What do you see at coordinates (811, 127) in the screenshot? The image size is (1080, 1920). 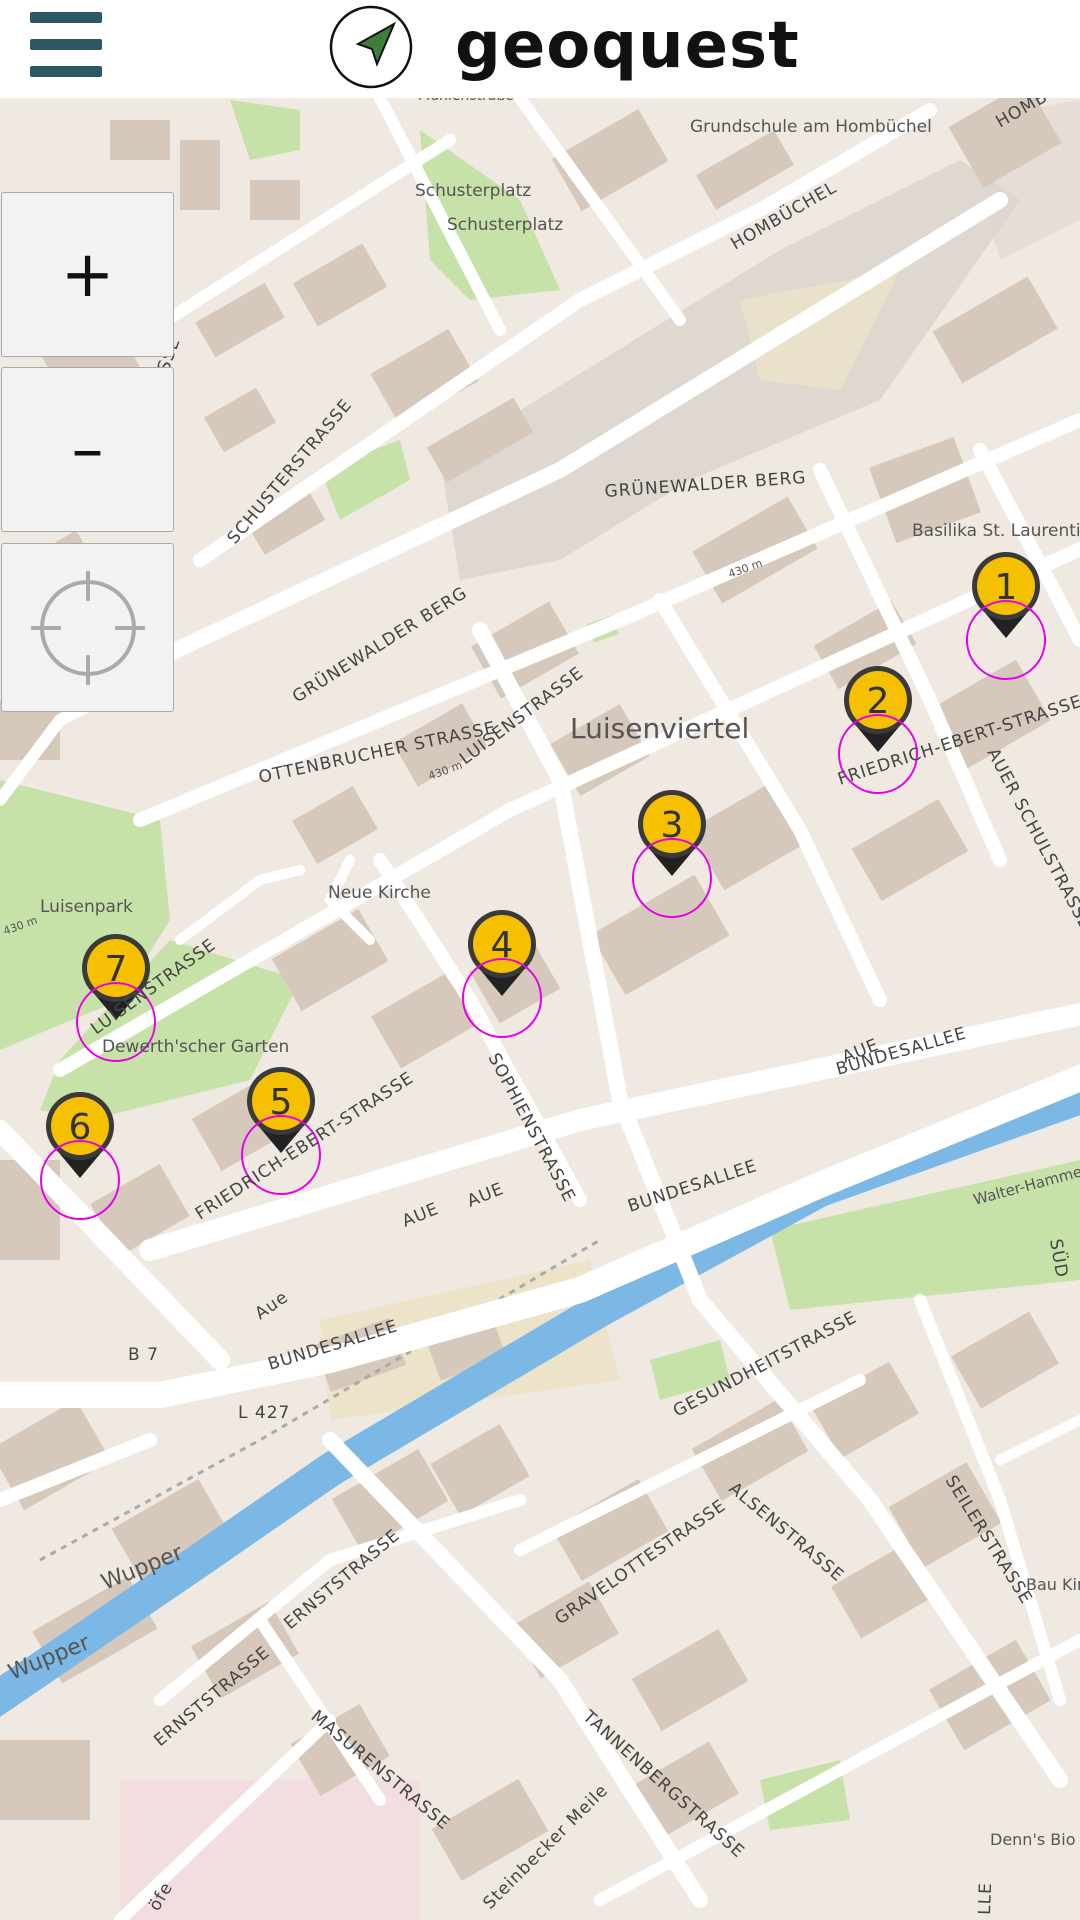 I see `place-label: Grundschule am Hombüchel` at bounding box center [811, 127].